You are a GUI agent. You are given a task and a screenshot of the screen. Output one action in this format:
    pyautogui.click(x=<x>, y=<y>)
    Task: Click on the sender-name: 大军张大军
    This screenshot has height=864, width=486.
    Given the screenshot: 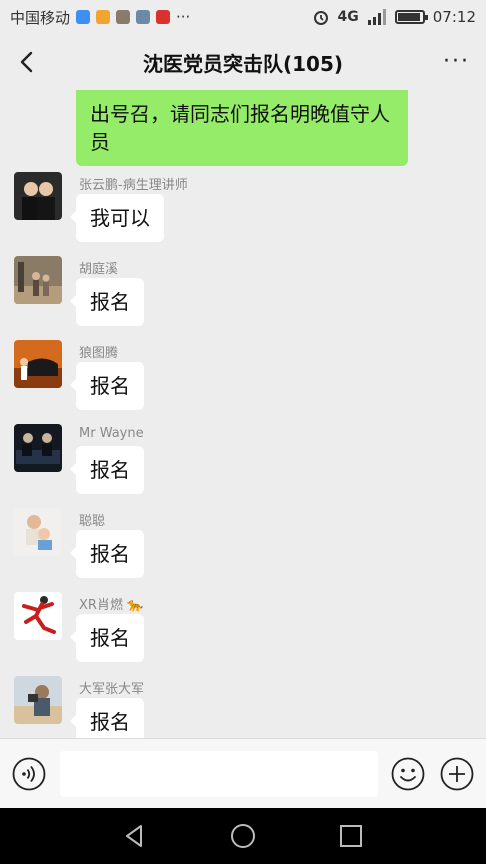 What is the action you would take?
    pyautogui.click(x=112, y=689)
    